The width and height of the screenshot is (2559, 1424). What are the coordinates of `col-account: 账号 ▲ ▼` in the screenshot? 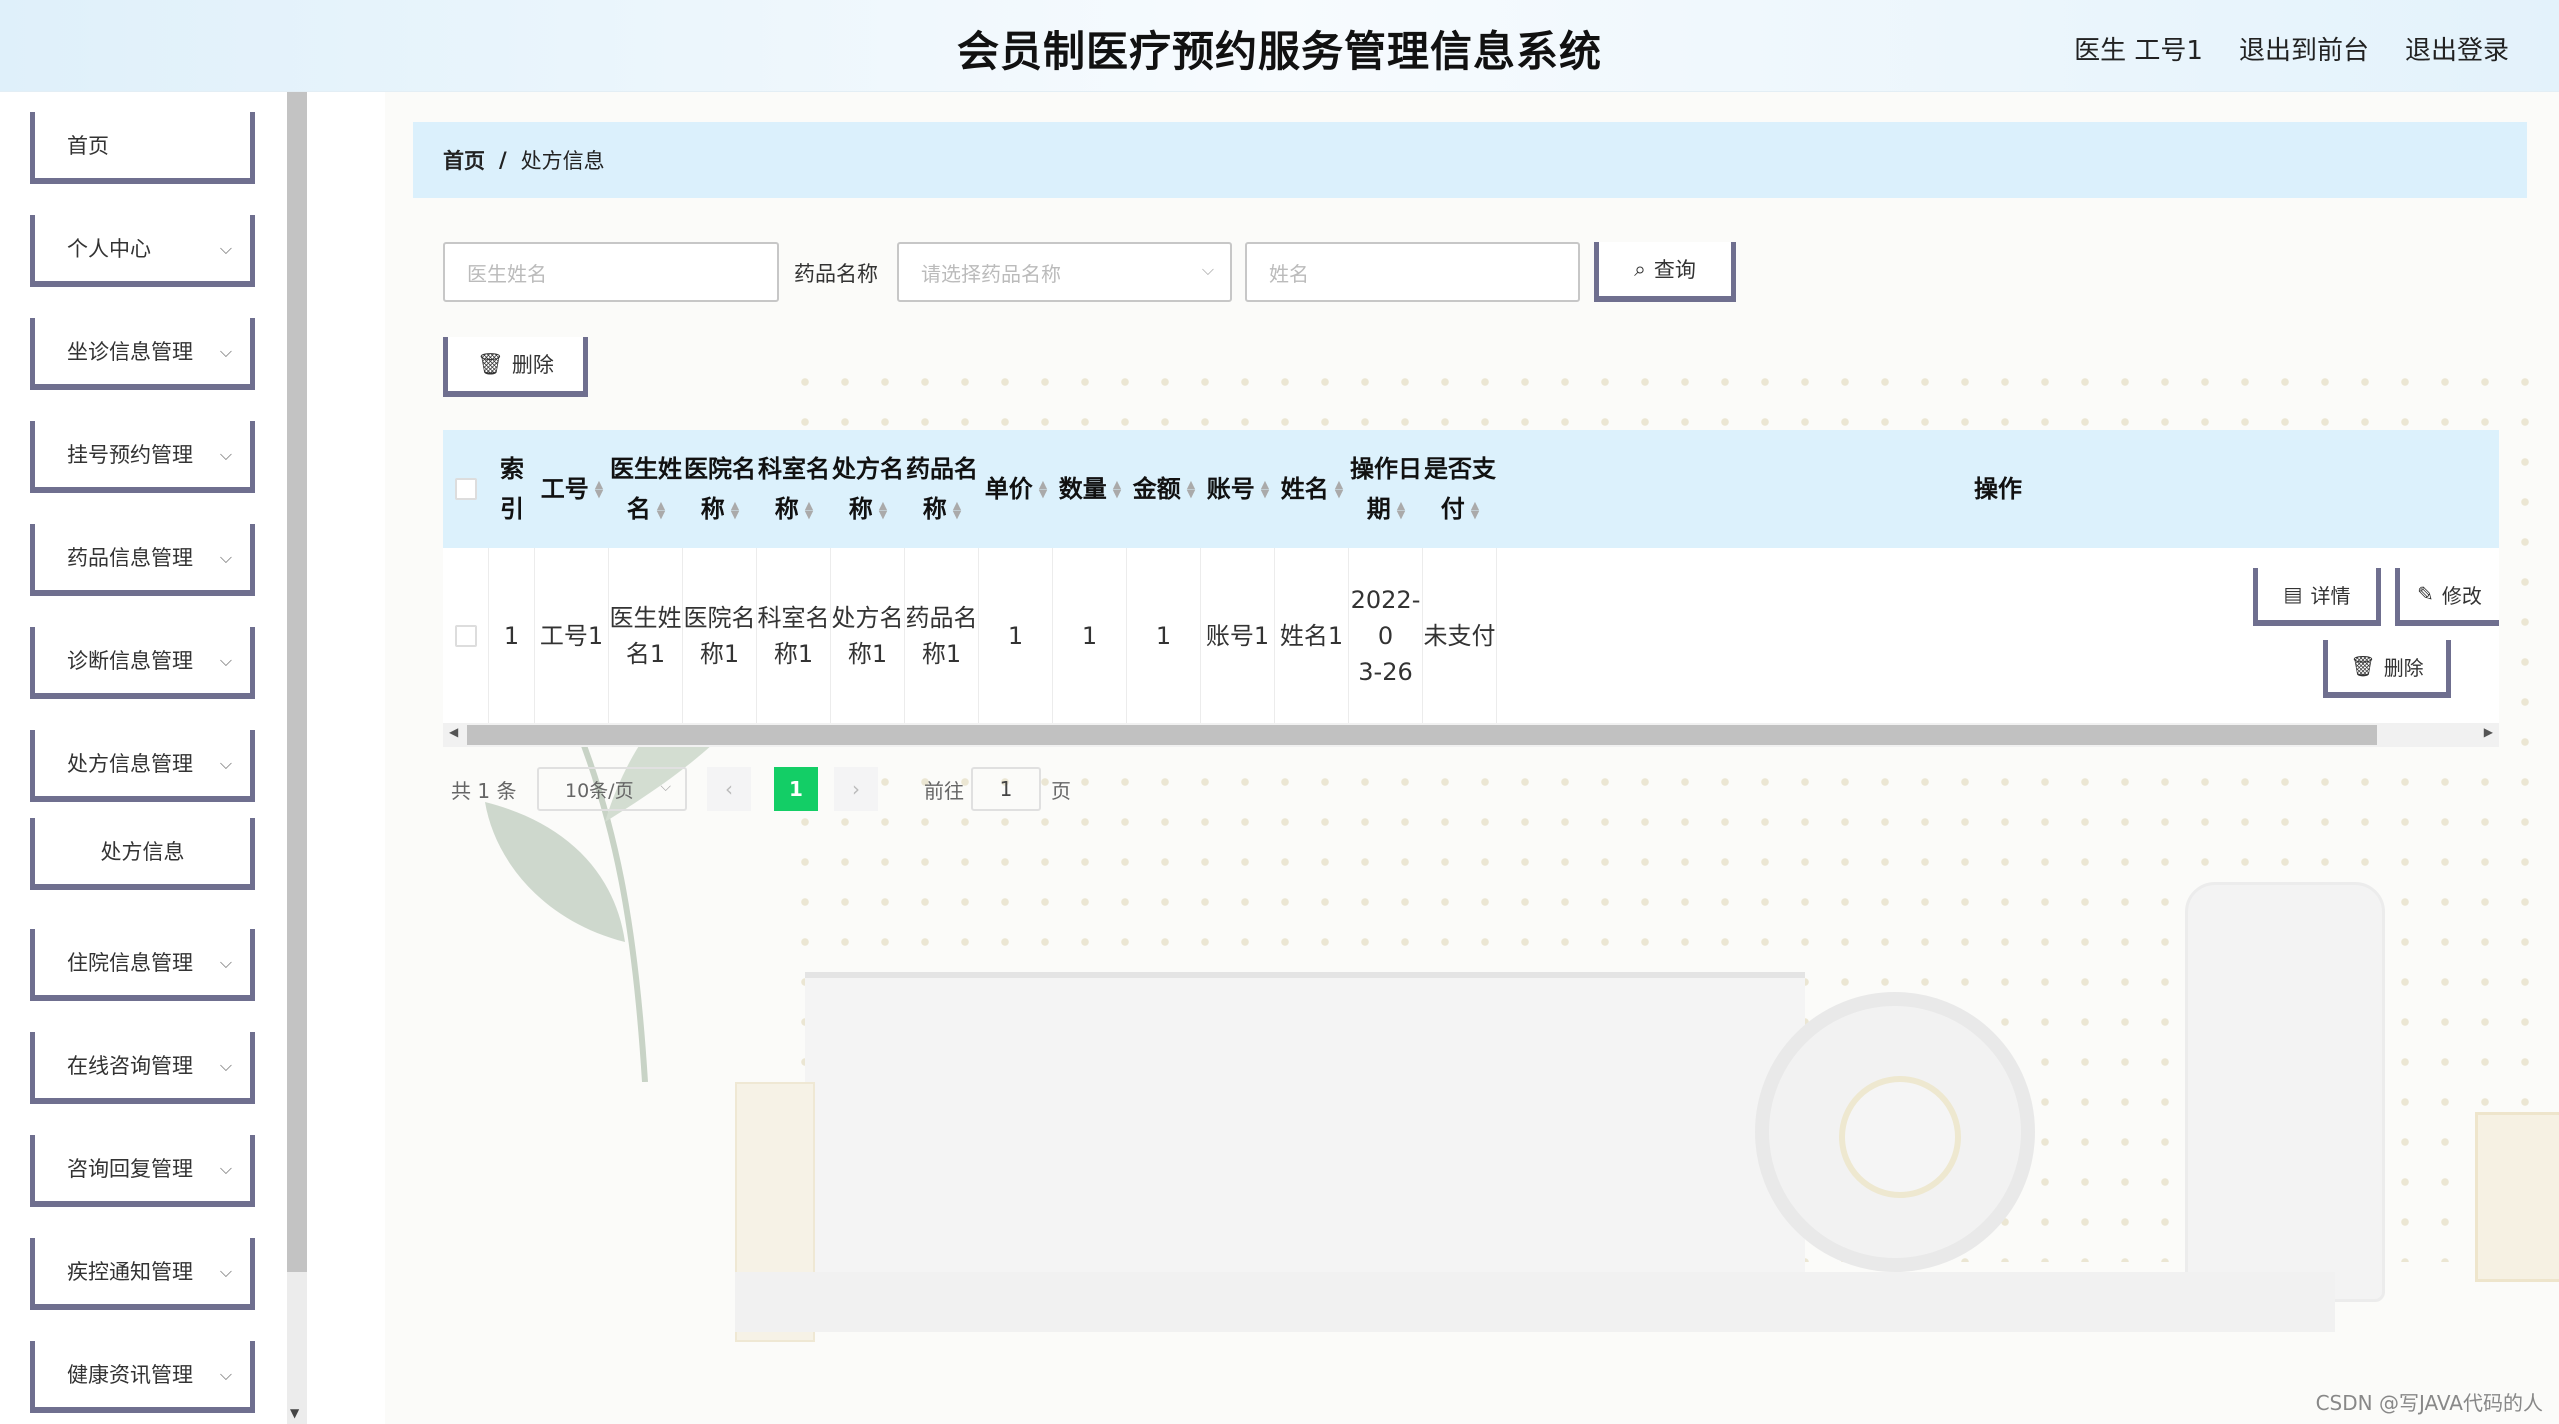 It's located at (1238, 489).